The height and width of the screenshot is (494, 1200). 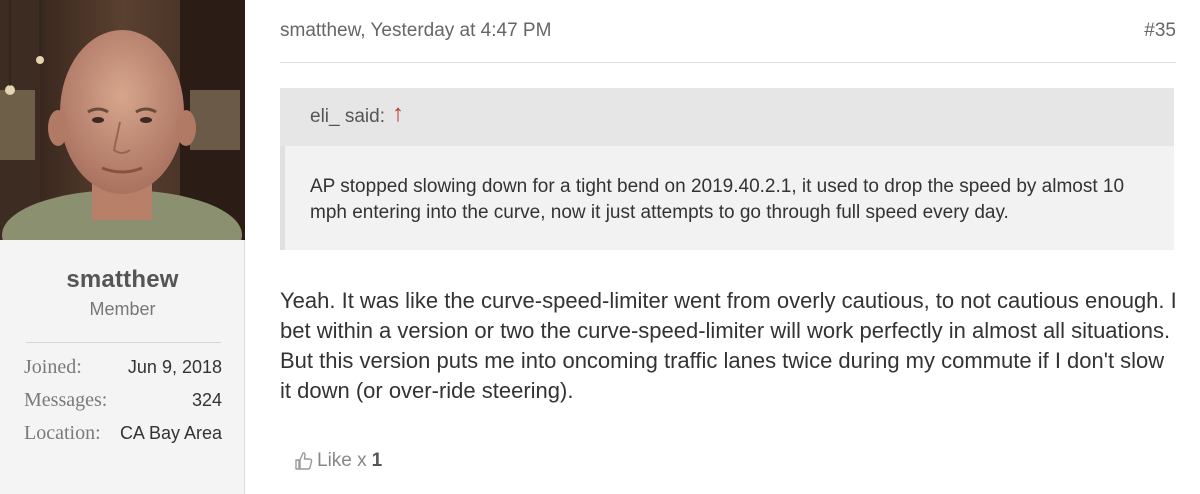 What do you see at coordinates (123, 371) in the screenshot?
I see `info-row-joined: Joined: Jun 9, 2018` at bounding box center [123, 371].